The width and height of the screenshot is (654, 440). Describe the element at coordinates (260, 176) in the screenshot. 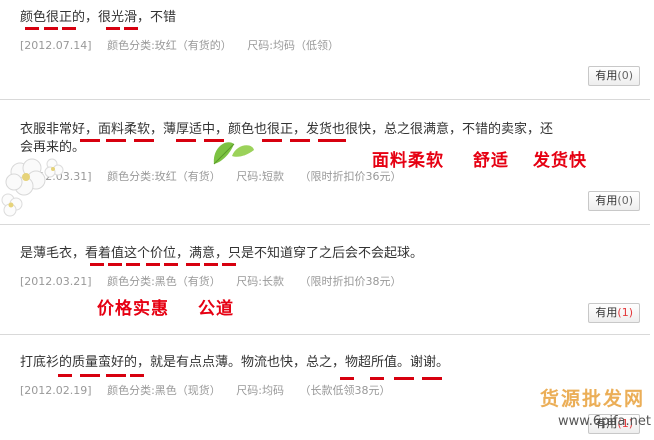

I see `review-size: 尺码:短款` at that location.